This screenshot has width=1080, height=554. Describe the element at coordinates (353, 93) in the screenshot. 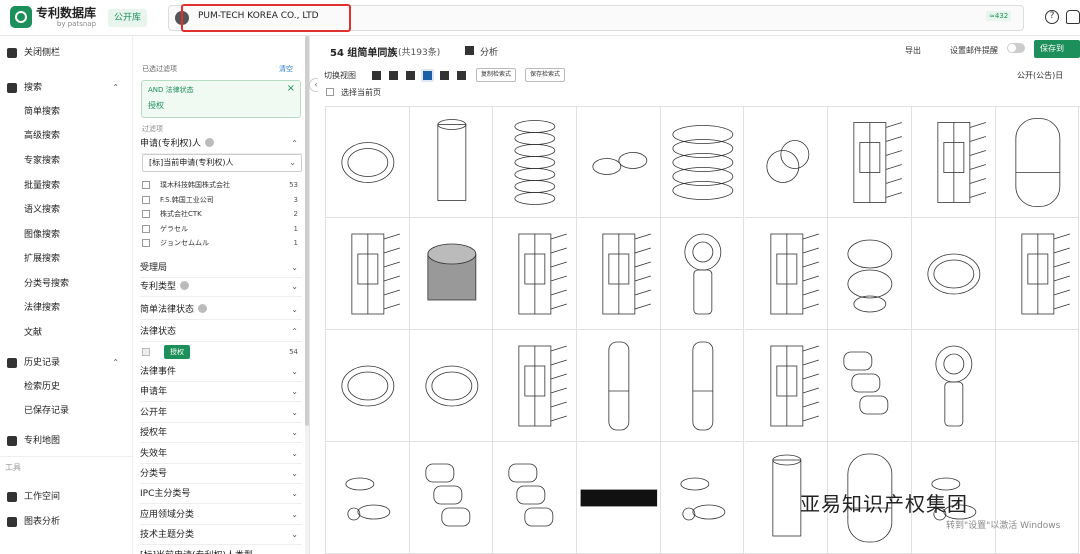

I see `select-current-page: 选择当前页` at that location.